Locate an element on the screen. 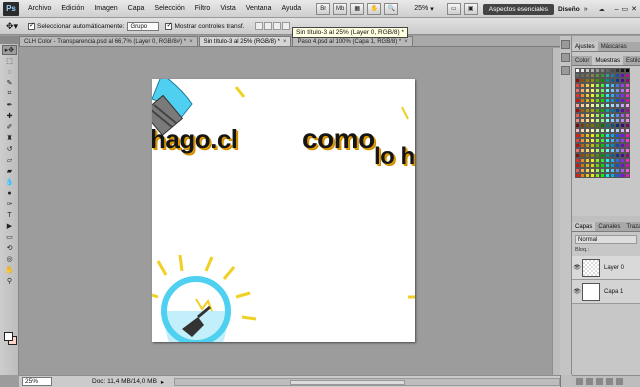  zoom-value: 25% is located at coordinates (421, 8).